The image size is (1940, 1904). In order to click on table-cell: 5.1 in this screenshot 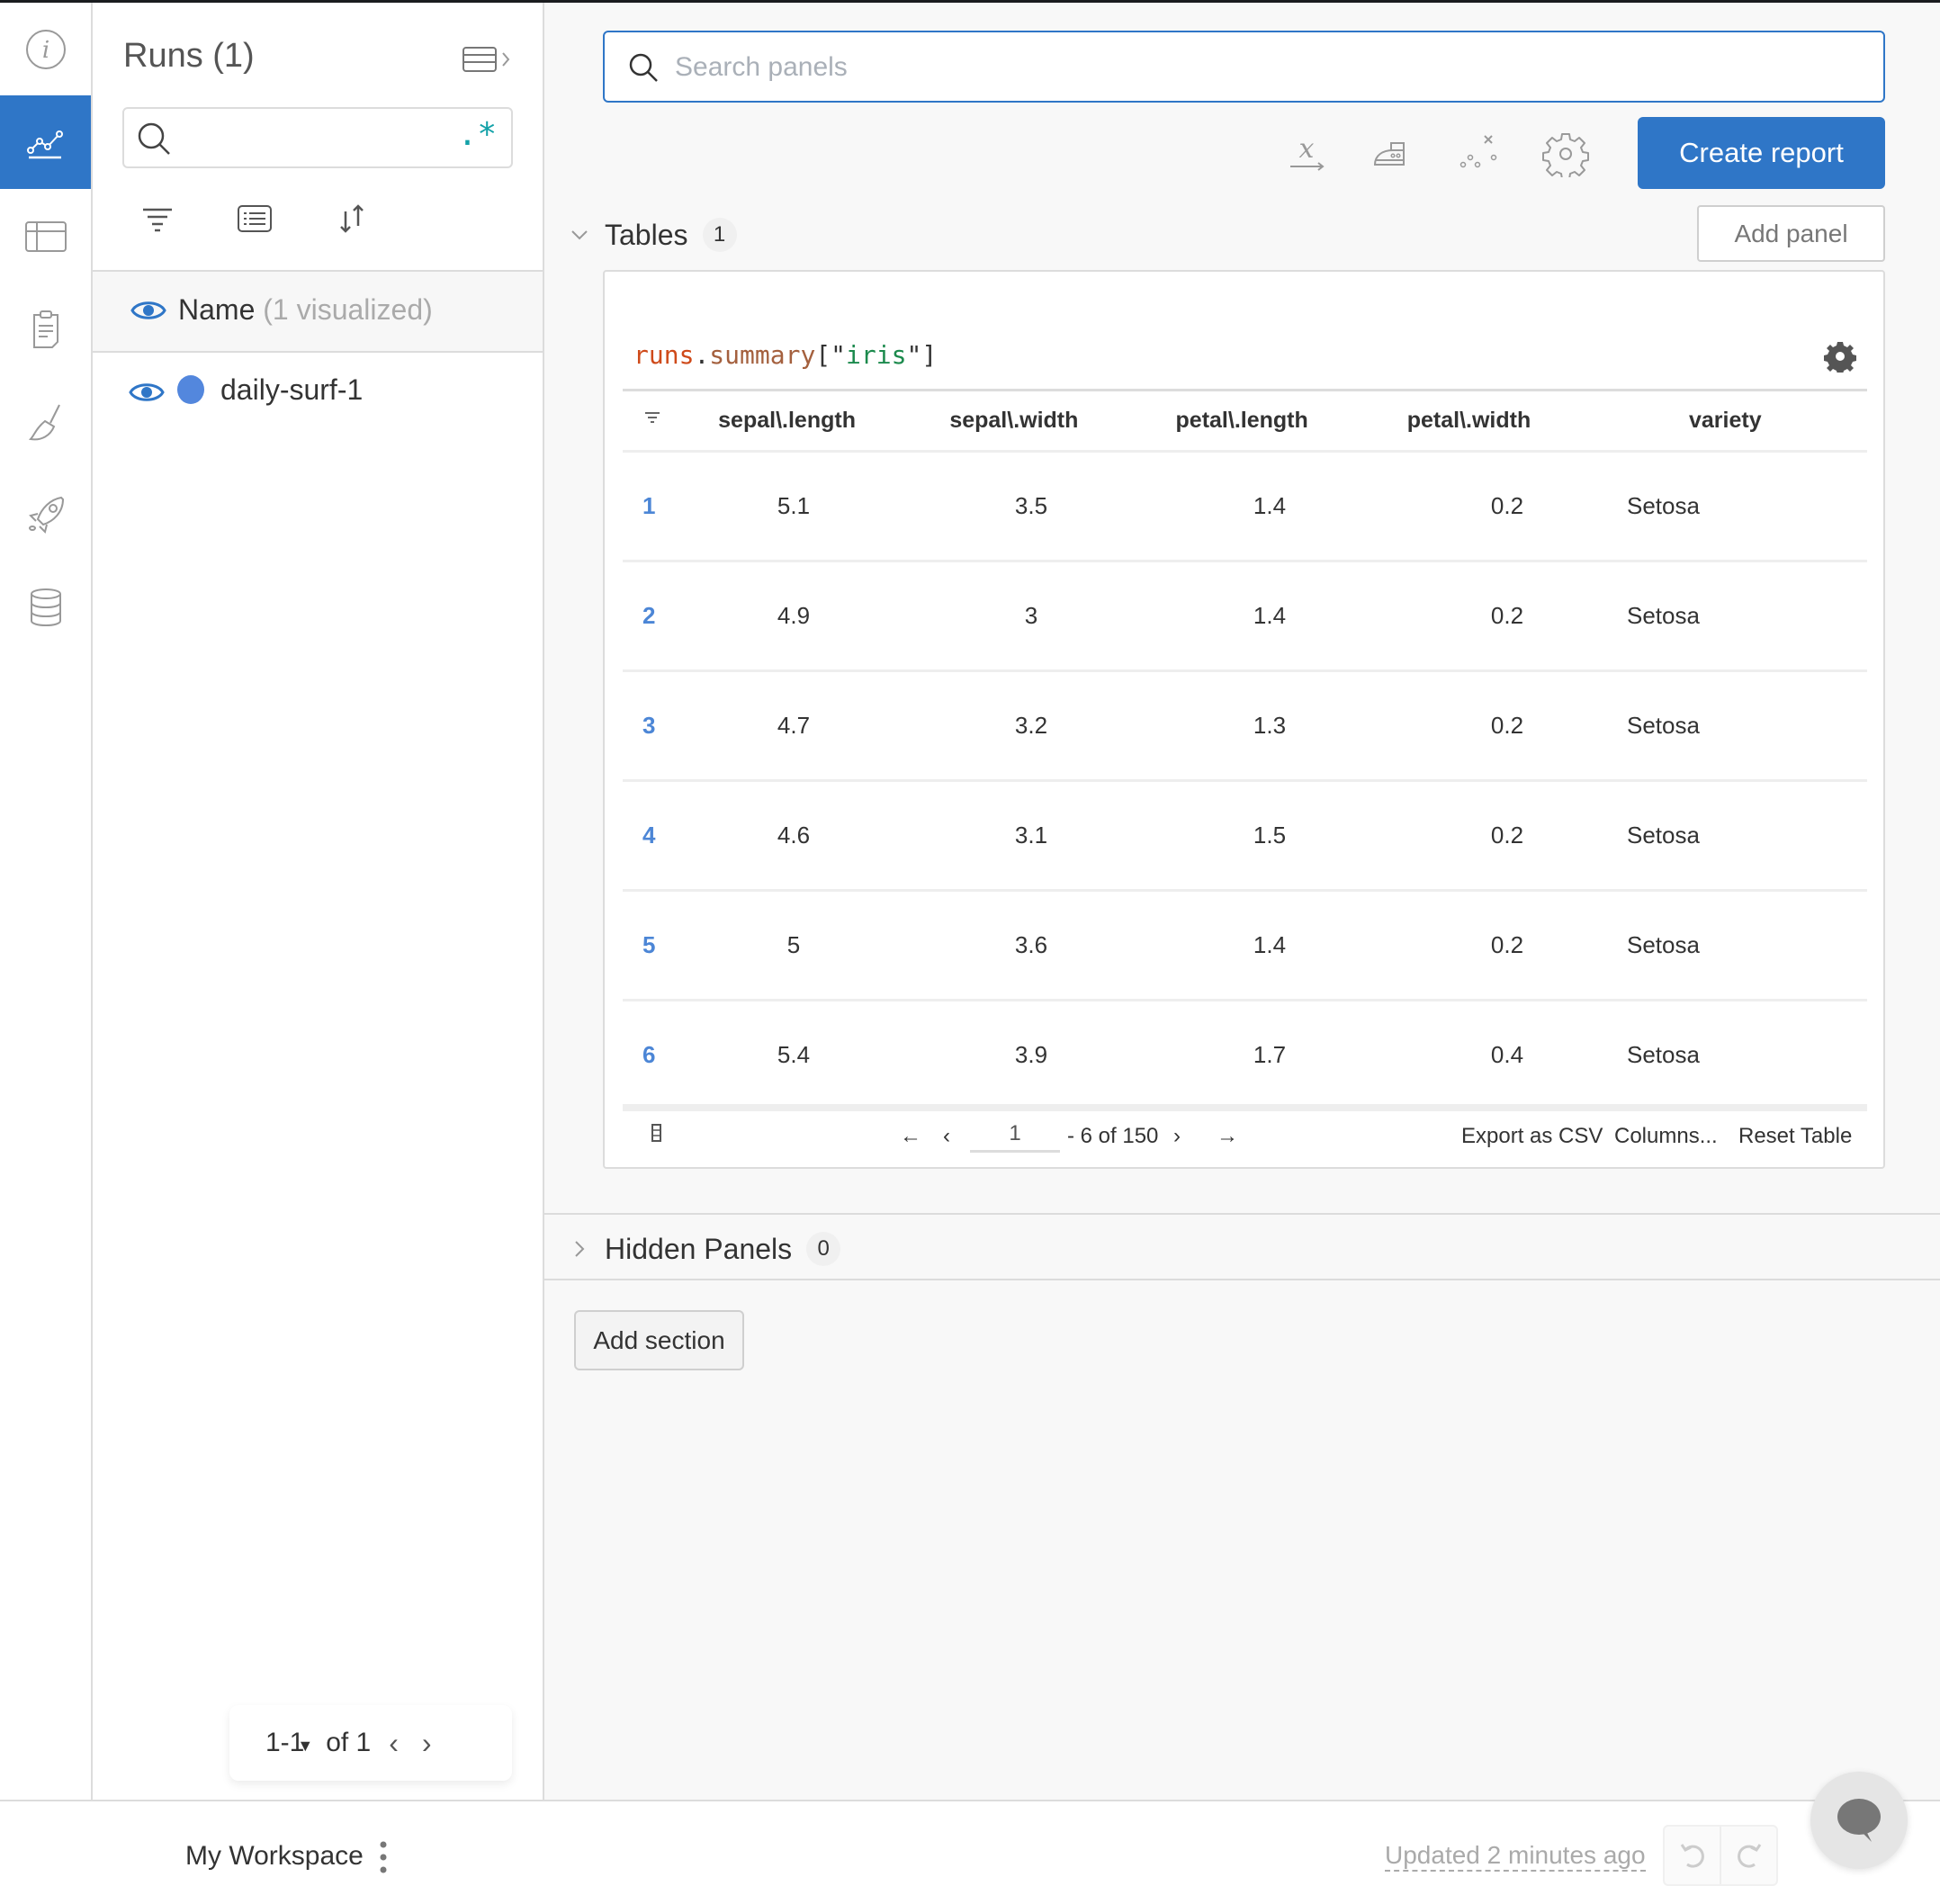, I will do `click(794, 506)`.